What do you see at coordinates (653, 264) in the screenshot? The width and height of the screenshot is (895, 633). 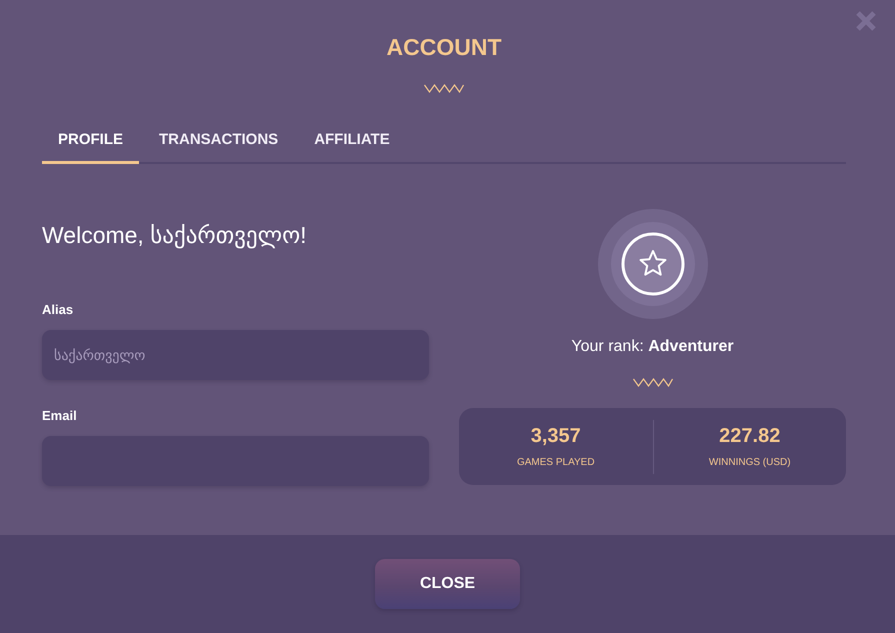 I see `star-badge-icon` at bounding box center [653, 264].